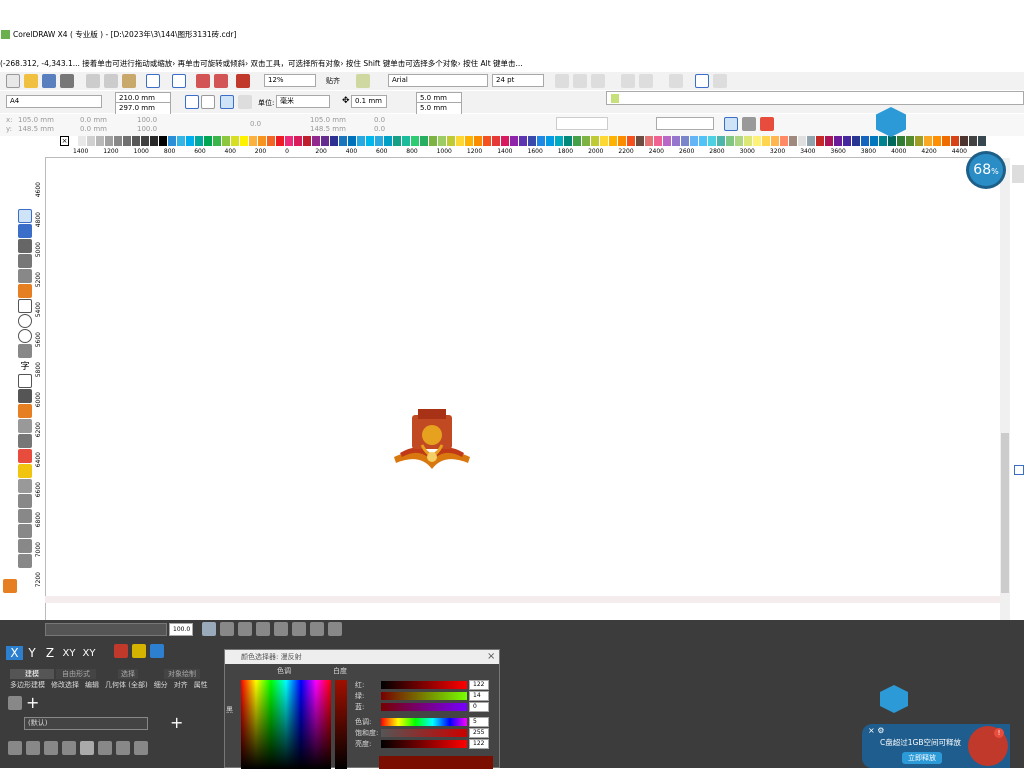 The image size is (1024, 769). Describe the element at coordinates (227, 629) in the screenshot. I see `dock-tool-2-icon` at that location.